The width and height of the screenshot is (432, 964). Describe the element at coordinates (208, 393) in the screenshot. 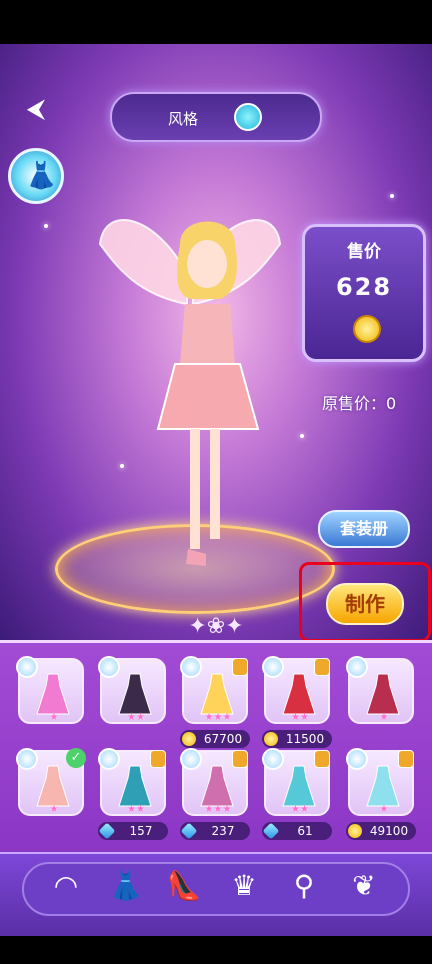

I see `character-model` at that location.